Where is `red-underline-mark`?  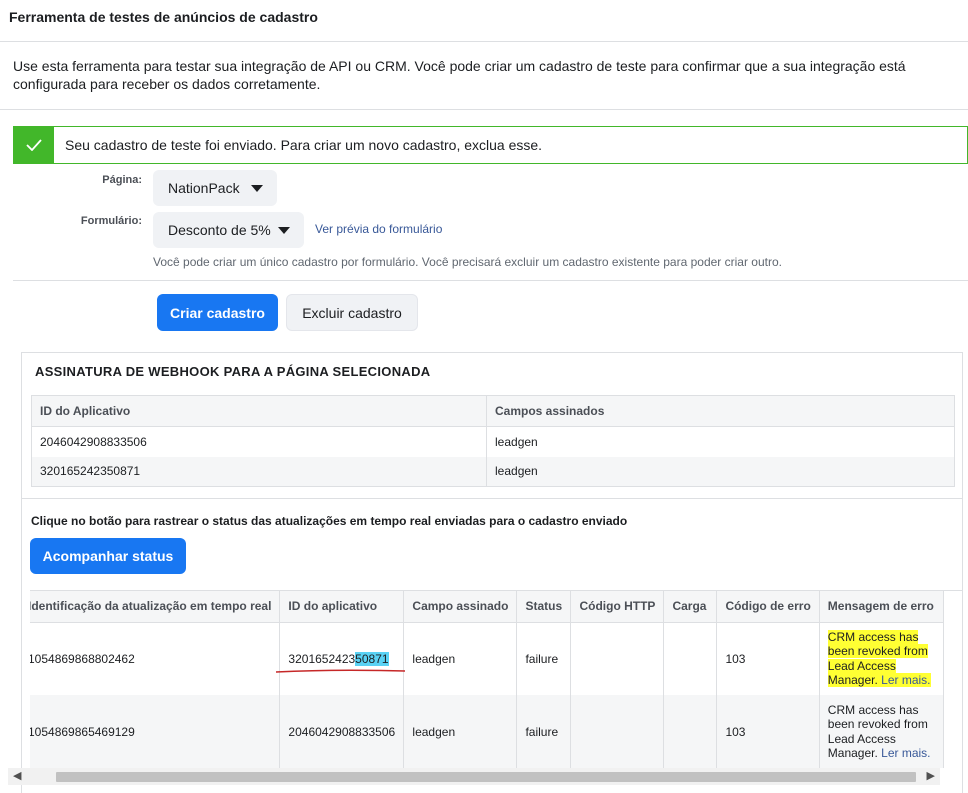
red-underline-mark is located at coordinates (341, 670).